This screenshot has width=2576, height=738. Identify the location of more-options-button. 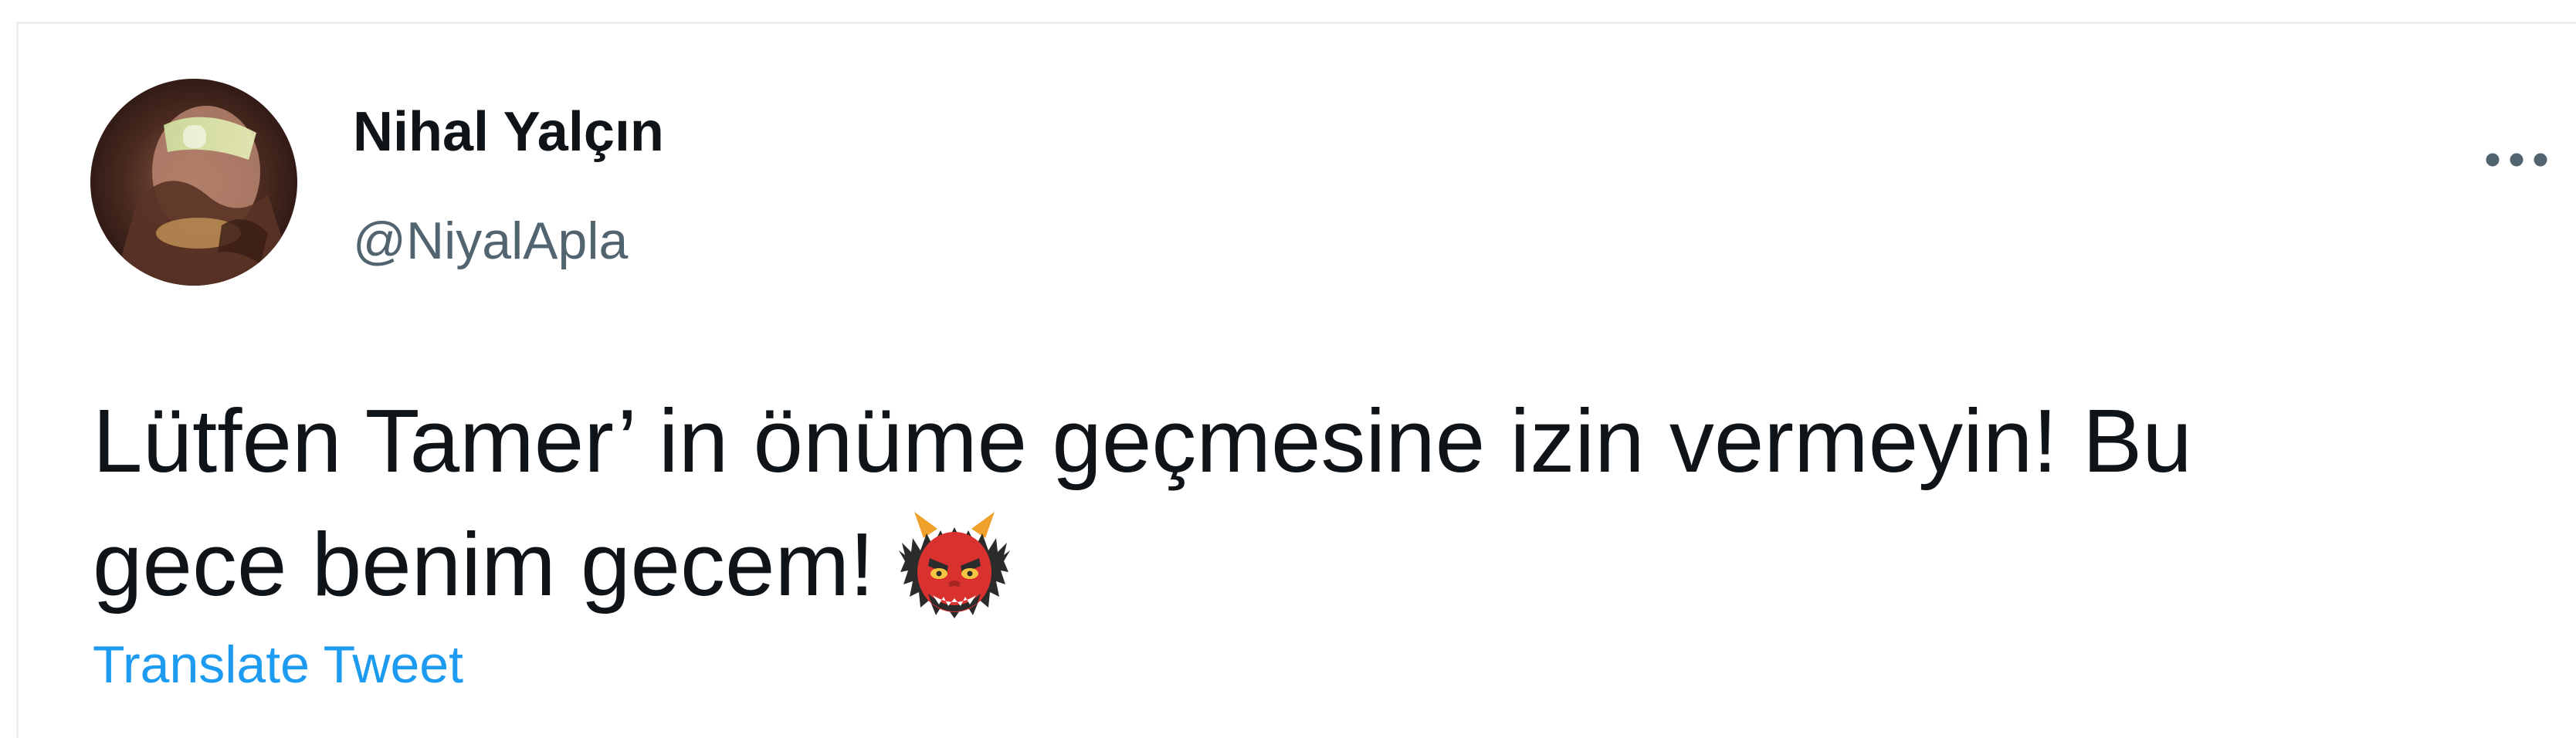
(2516, 160).